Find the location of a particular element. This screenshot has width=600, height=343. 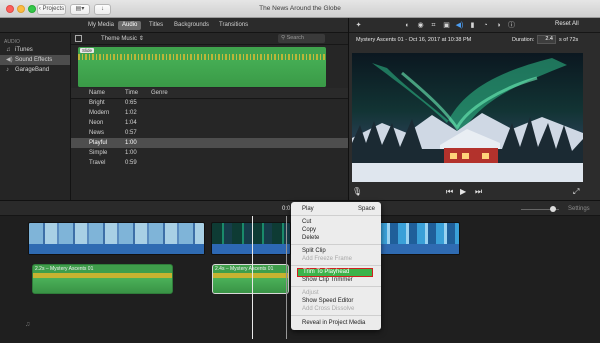

sound-name: Neon is located at coordinates (96, 123).